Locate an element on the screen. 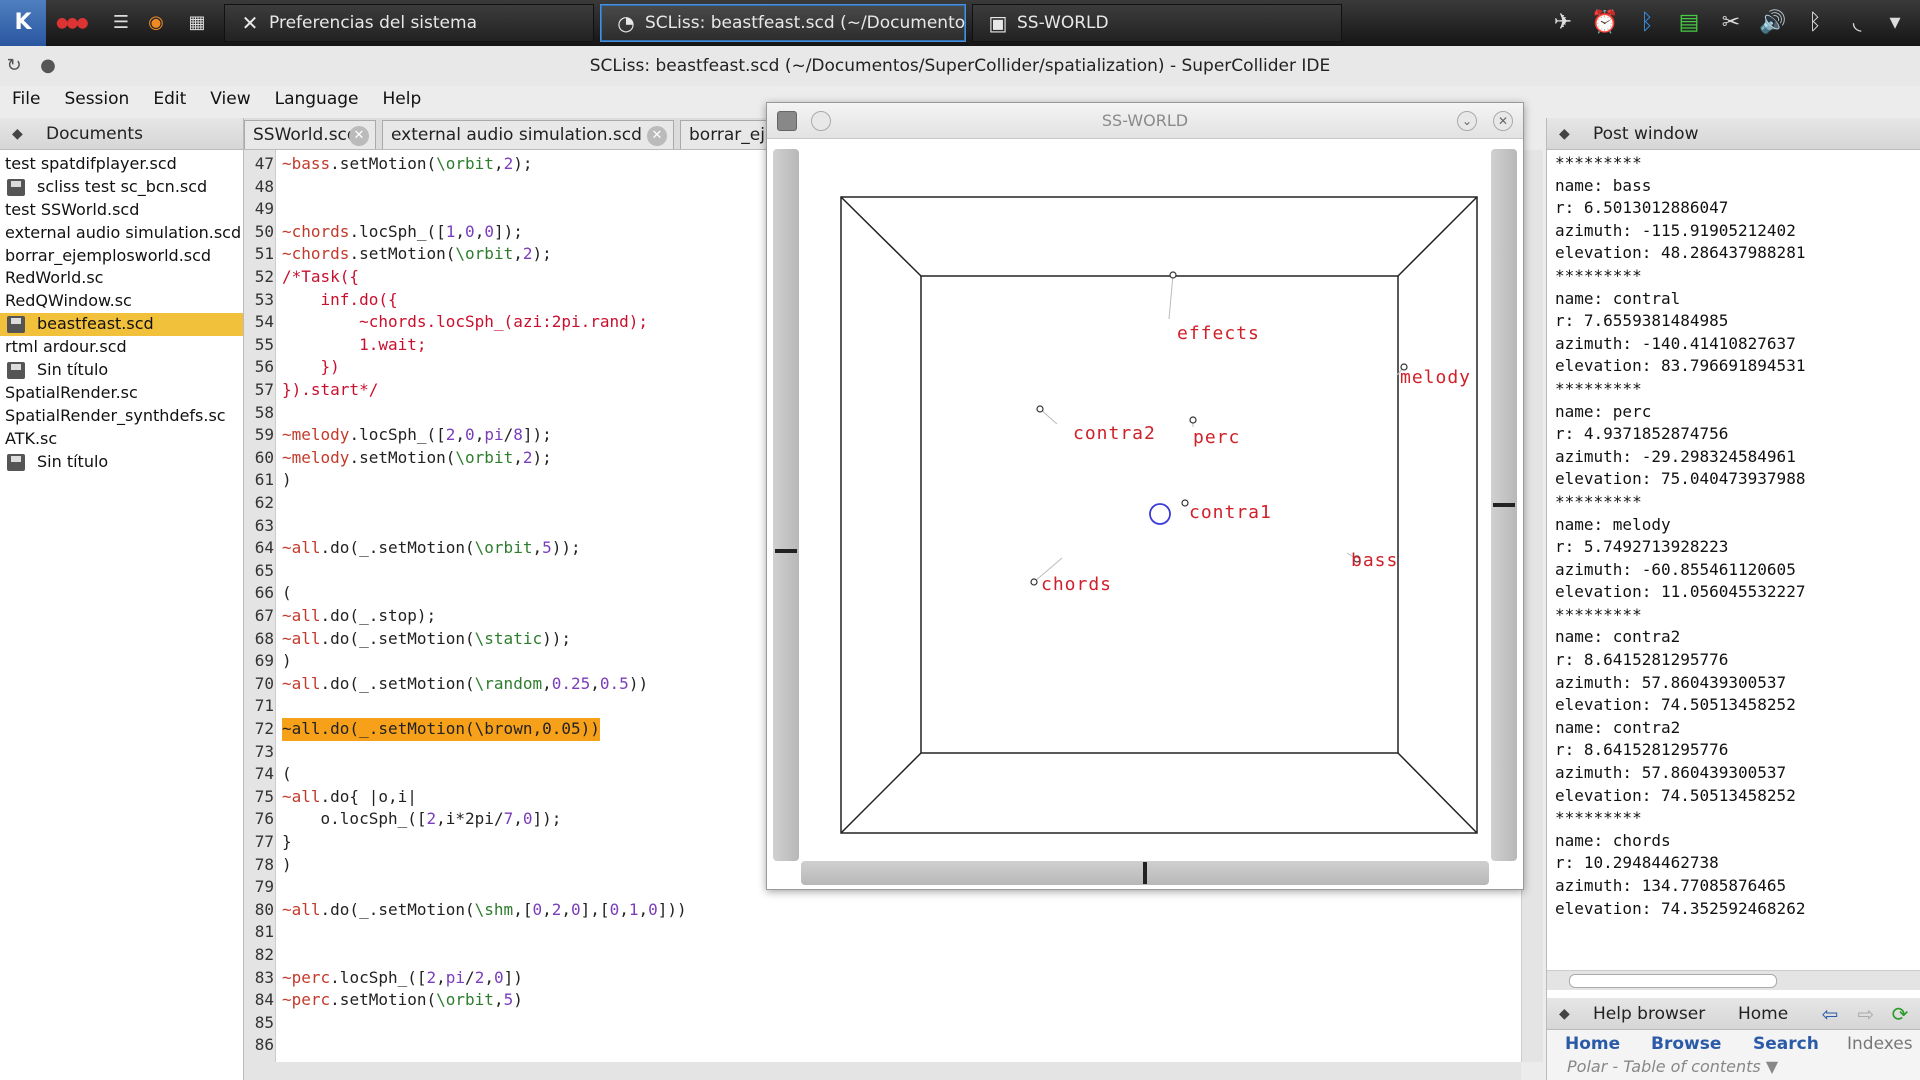 This screenshot has height=1080, width=1920. document-item: test SSWorld.scd is located at coordinates (121, 210).